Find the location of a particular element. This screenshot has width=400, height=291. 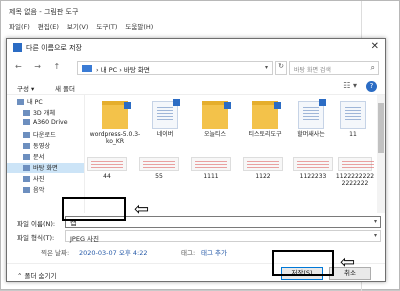

file-item: 네이버 is located at coordinates (165, 118).